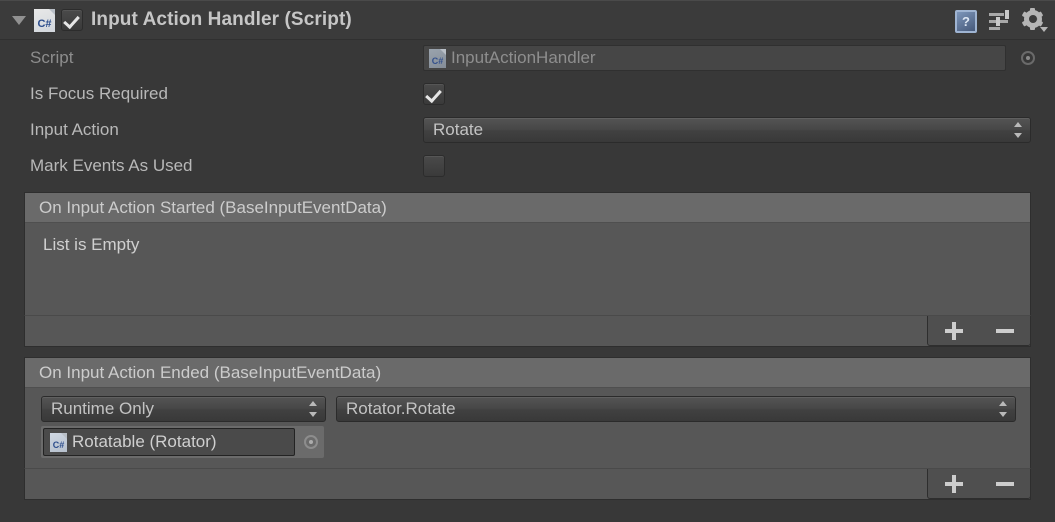 This screenshot has width=1055, height=522. What do you see at coordinates (527, 445) in the screenshot?
I see `event-listener-target-row: C# Rotatable (Rotator)` at bounding box center [527, 445].